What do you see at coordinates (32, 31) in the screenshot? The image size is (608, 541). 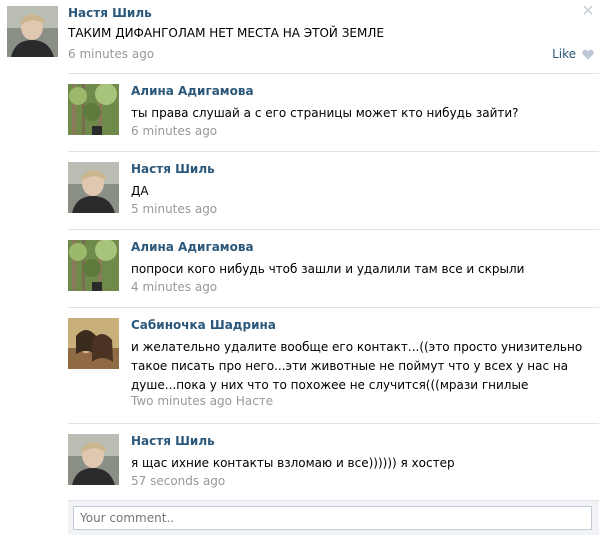 I see `post-author-avatar` at bounding box center [32, 31].